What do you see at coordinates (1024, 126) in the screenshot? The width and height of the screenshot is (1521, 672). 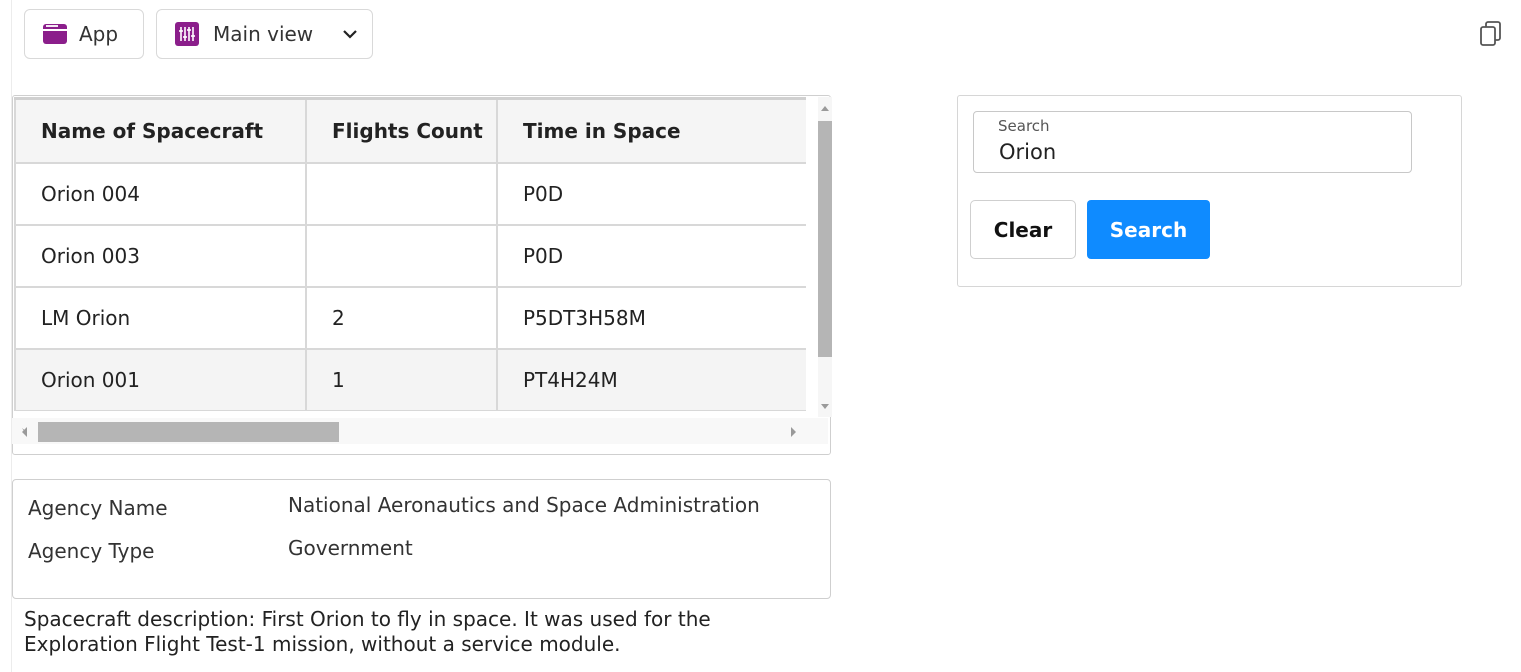 I see `search-input-label: Search` at bounding box center [1024, 126].